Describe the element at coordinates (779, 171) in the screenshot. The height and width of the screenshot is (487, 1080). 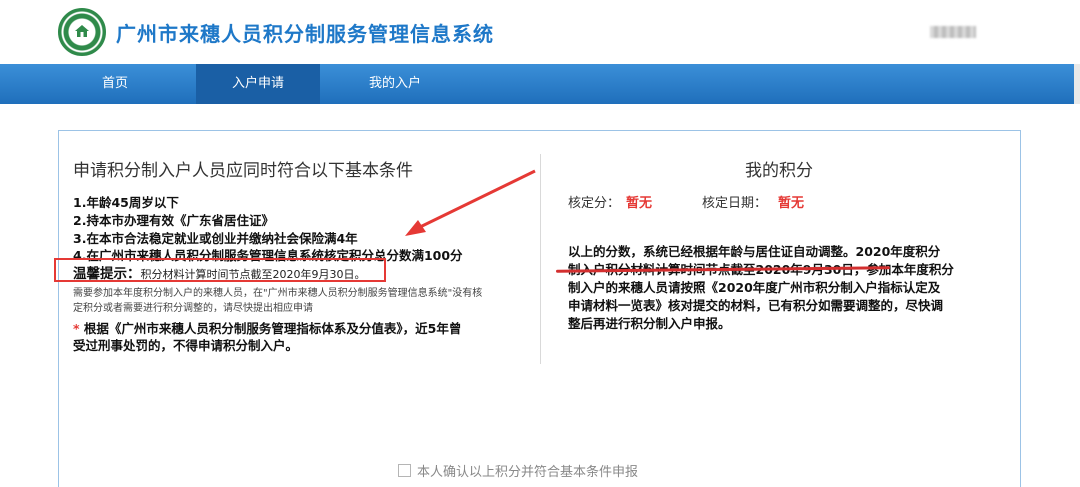
I see `my-score-title: 我的积分` at that location.